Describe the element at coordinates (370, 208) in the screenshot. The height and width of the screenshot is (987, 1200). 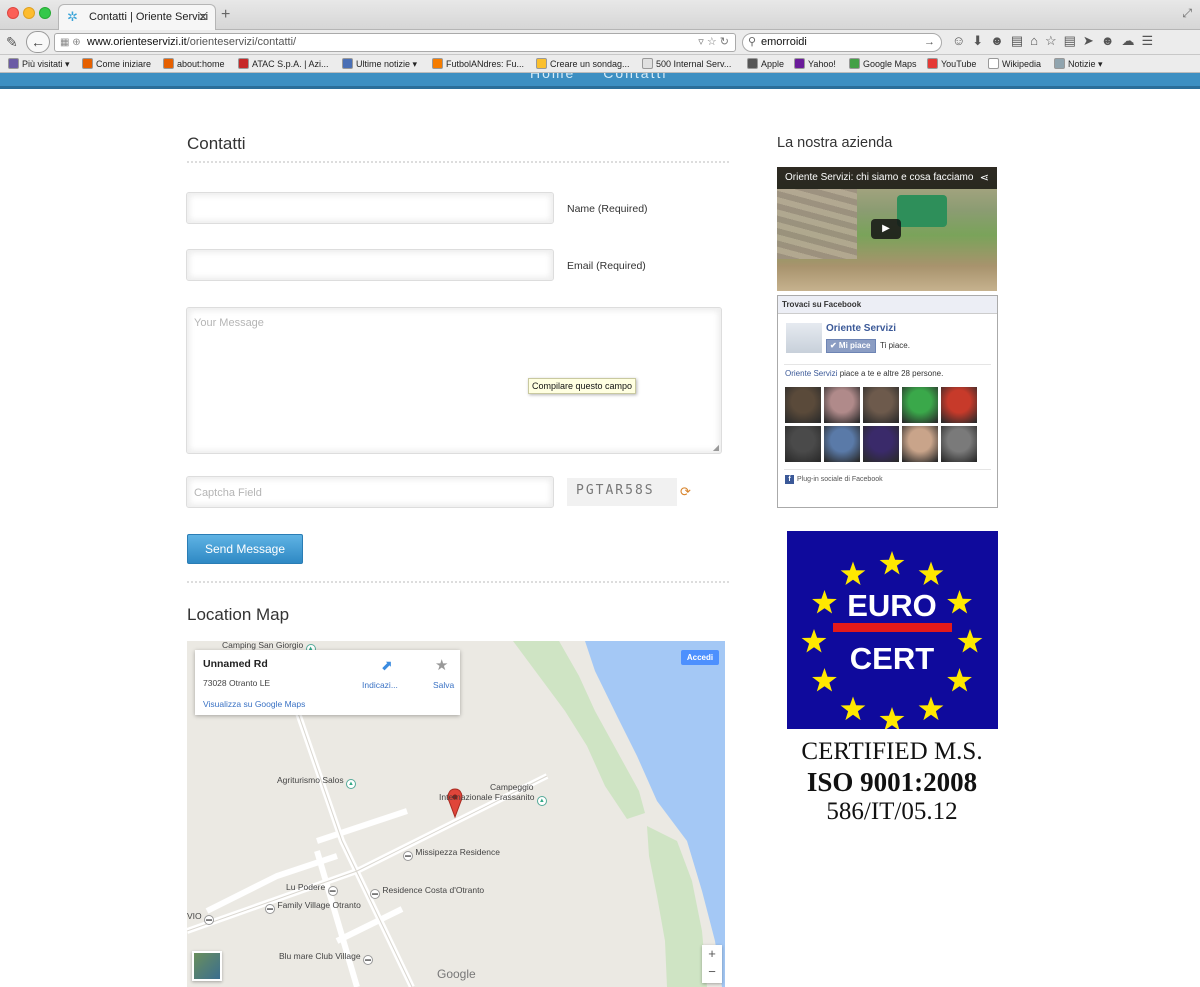
I see `name-field` at that location.